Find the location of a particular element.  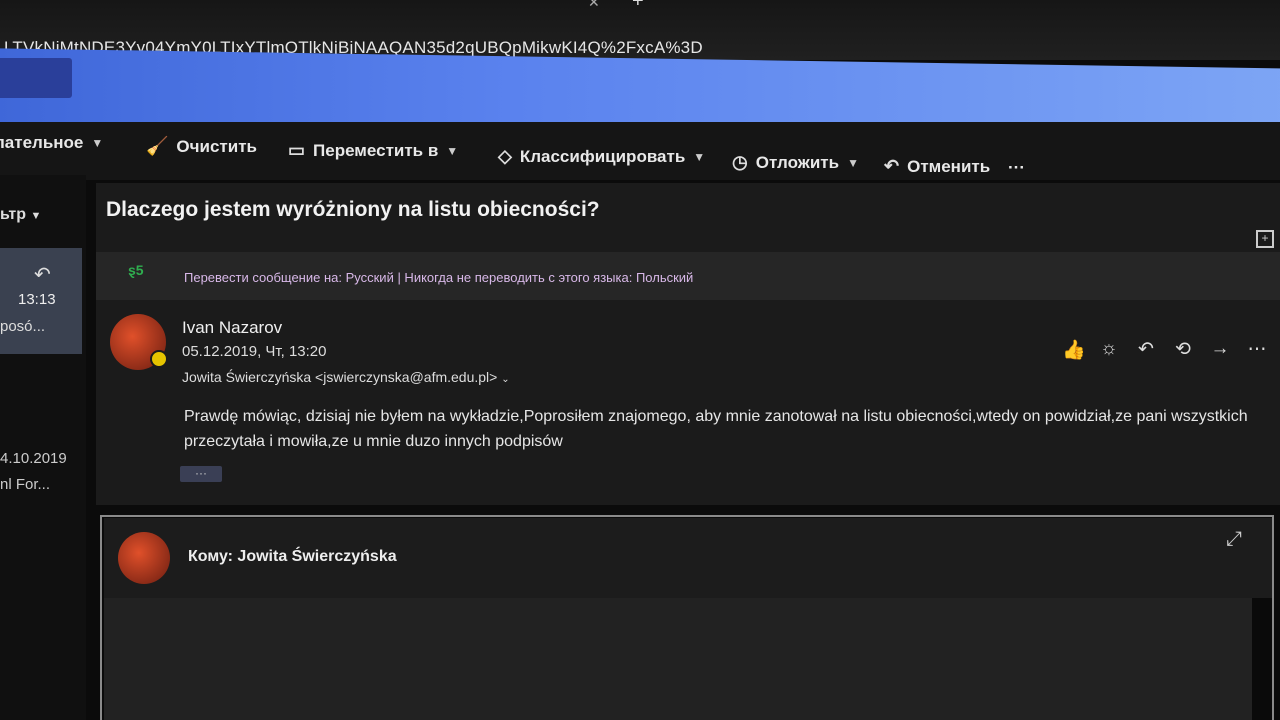

message-date: 05.12.2019, Чт, 13:20 is located at coordinates (254, 351).